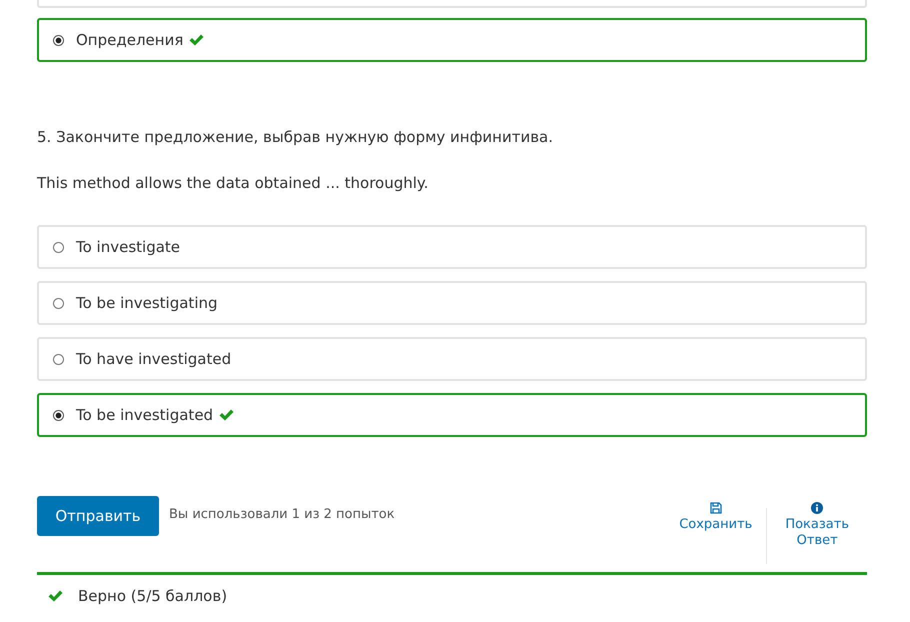 The image size is (910, 622). Describe the element at coordinates (154, 359) in the screenshot. I see `option-label: To have investigated` at that location.